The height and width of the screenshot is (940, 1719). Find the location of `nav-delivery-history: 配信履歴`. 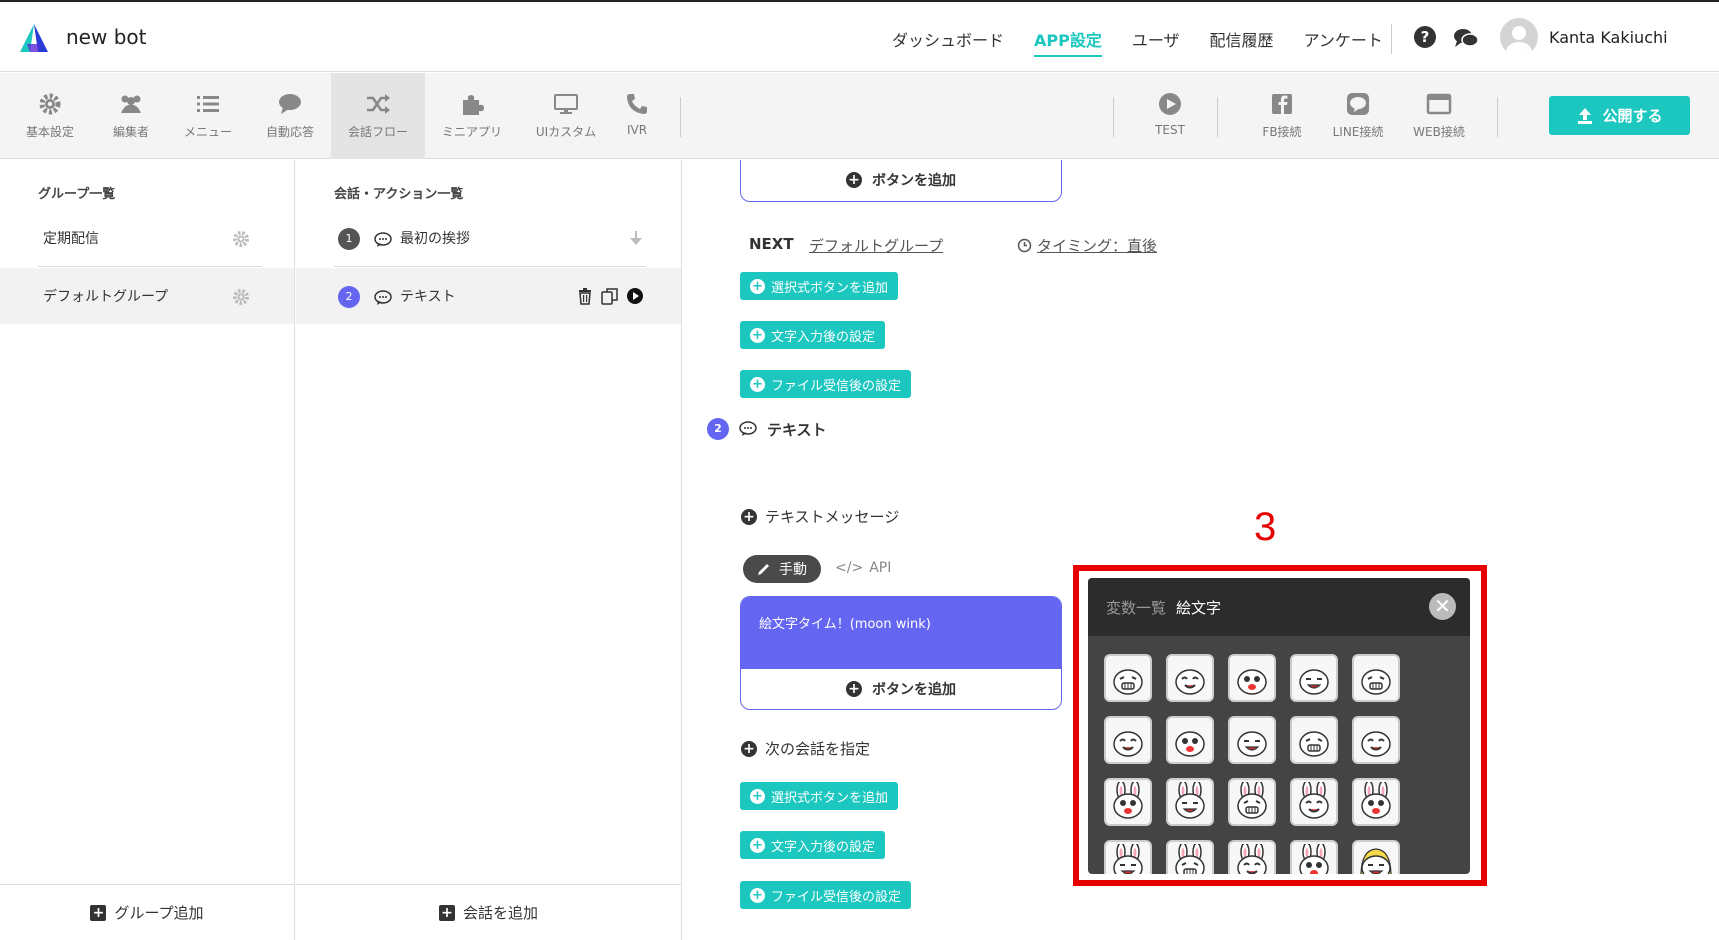

nav-delivery-history: 配信履歴 is located at coordinates (1242, 42).